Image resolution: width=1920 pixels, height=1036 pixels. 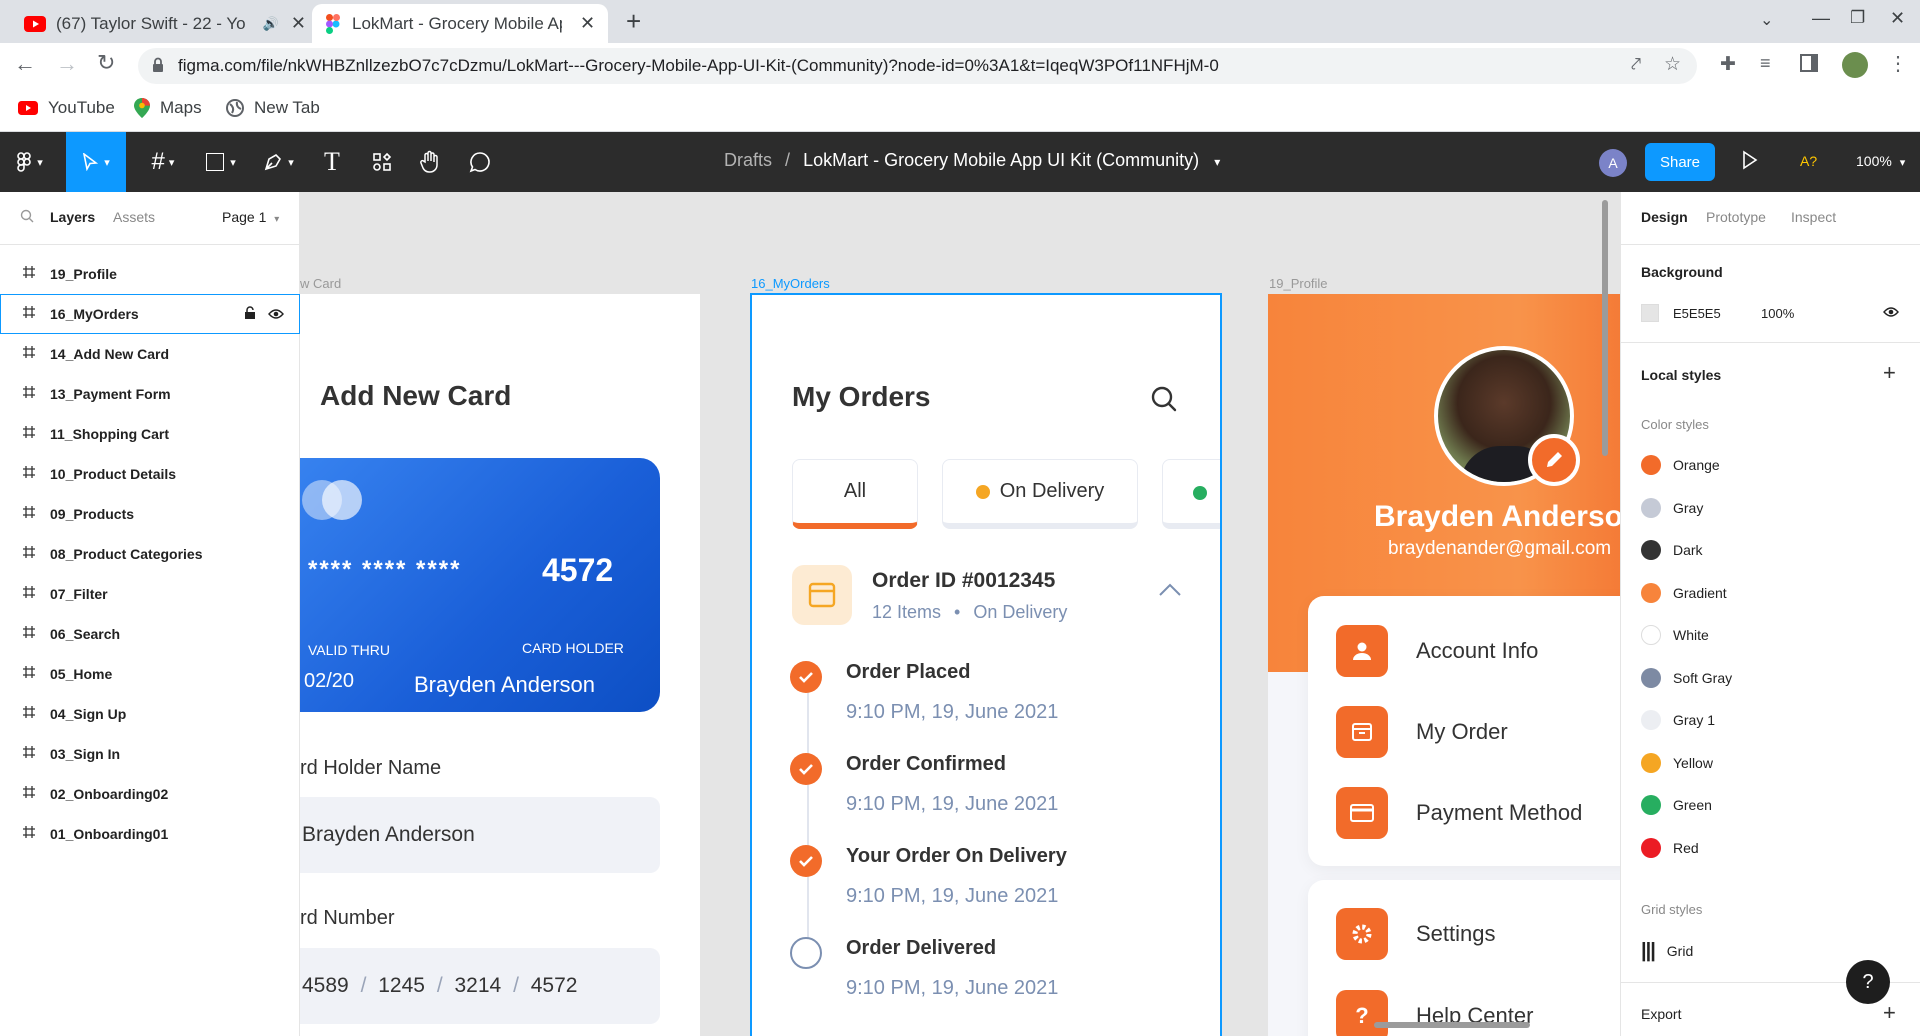 What do you see at coordinates (332, 162) in the screenshot?
I see `text-tool: T` at bounding box center [332, 162].